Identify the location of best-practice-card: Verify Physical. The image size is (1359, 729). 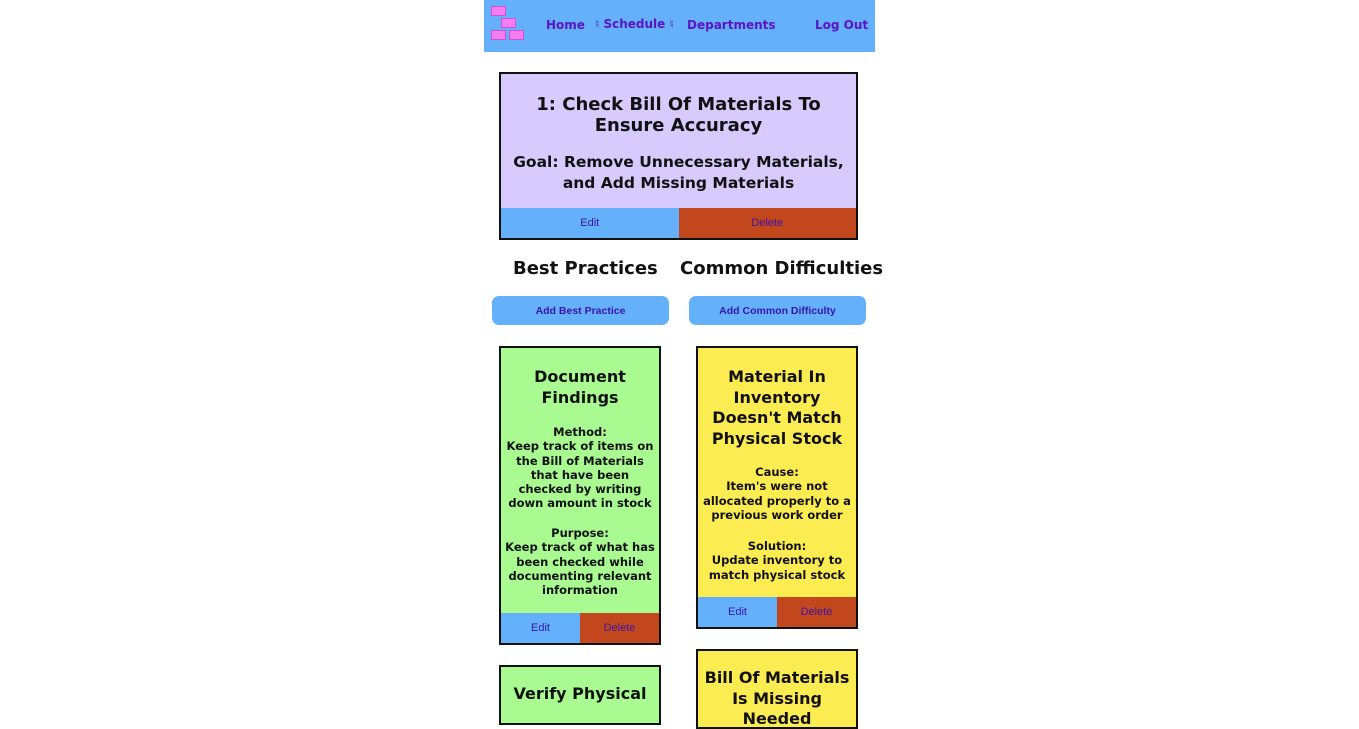
(580, 695).